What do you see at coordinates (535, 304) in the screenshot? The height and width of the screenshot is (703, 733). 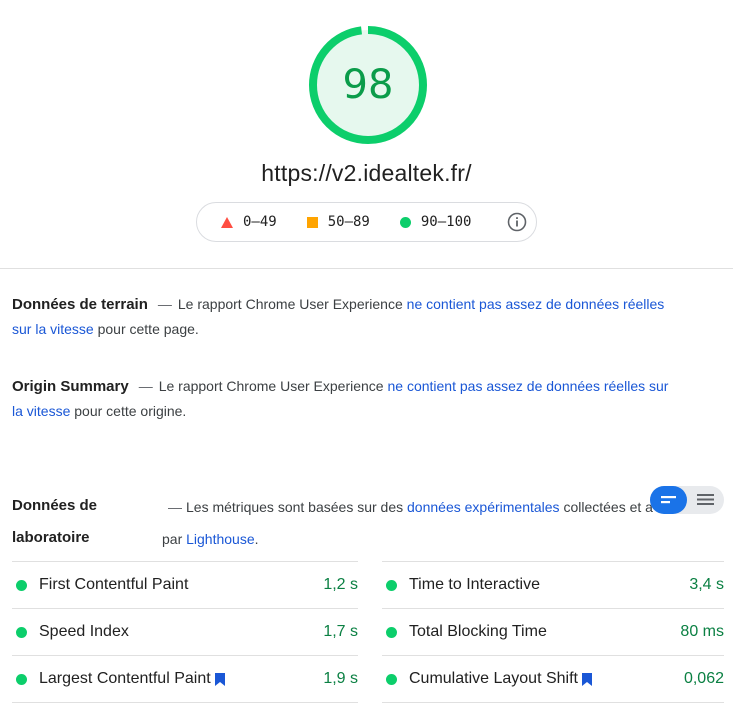 I see `field-data-link-line1: ne contient pas assez de données réelles` at bounding box center [535, 304].